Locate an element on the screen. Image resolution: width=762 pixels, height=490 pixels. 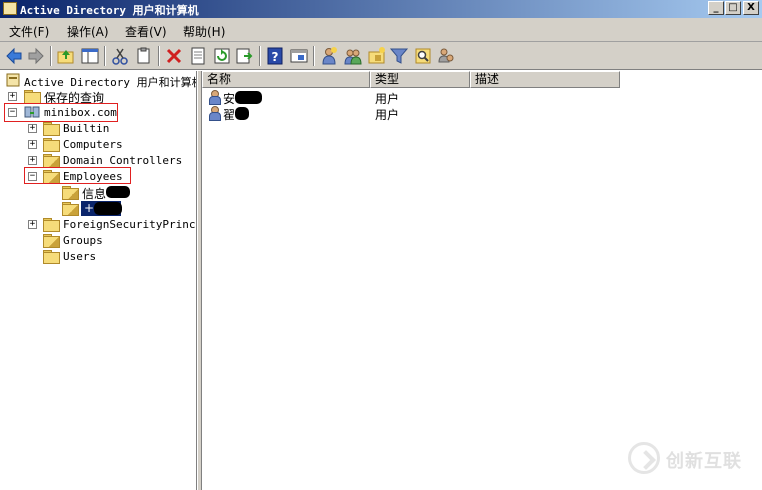
tree-root: Active Directory 用户和计算机 is located at coordinates (98, 80).